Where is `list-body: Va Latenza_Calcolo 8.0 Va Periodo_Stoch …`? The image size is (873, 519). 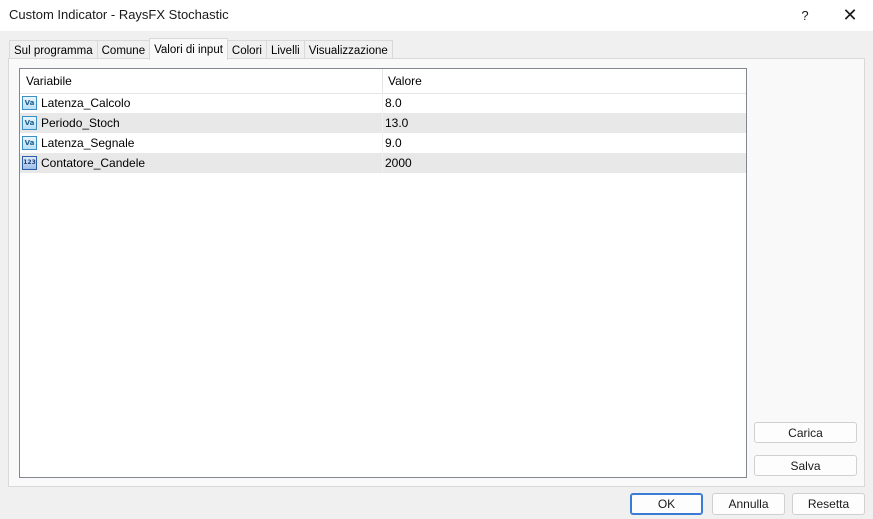 list-body: Va Latenza_Calcolo 8.0 Va Periodo_Stoch … is located at coordinates (383, 133).